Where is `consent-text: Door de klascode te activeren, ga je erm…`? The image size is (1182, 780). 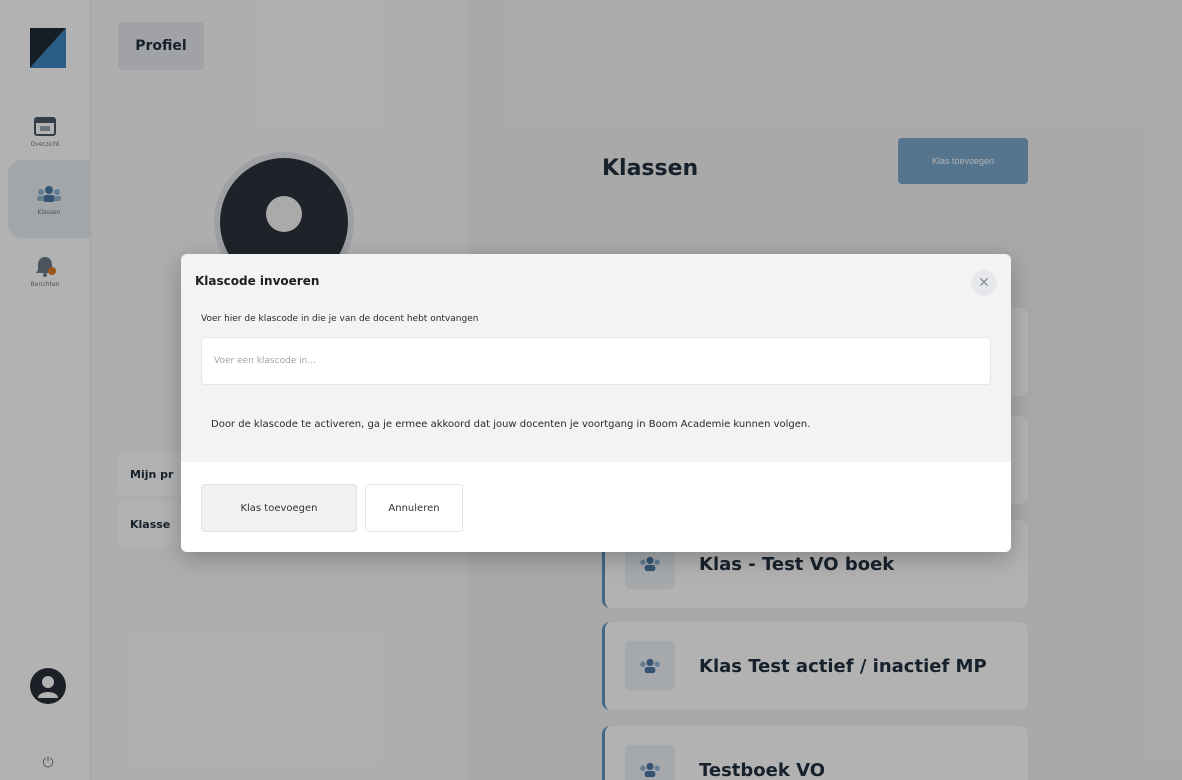
consent-text: Door de klascode te activeren, ga je erm… is located at coordinates (511, 424).